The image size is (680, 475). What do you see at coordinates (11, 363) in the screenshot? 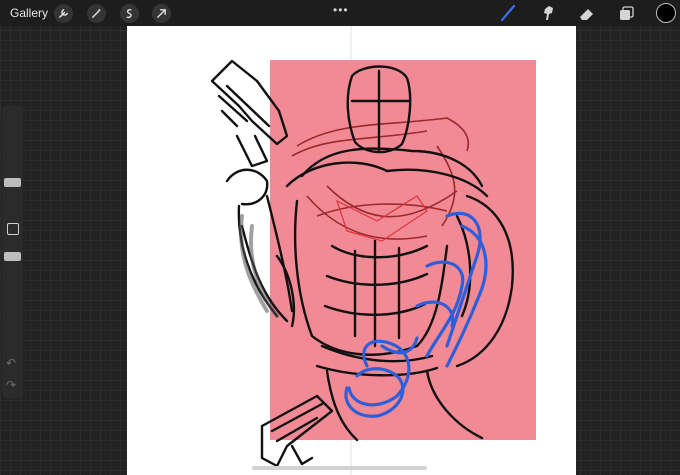
I see `undo-arrow-icon: ↶` at bounding box center [11, 363].